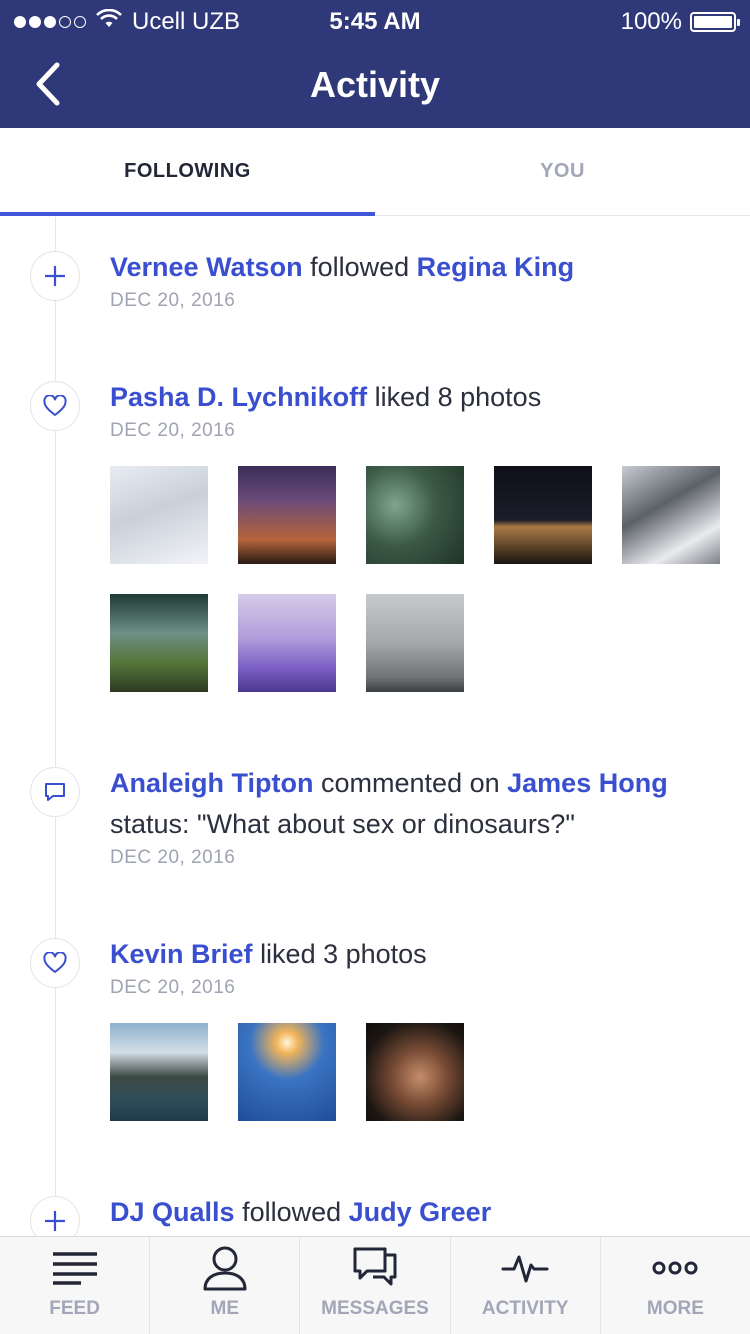 This screenshot has height=1334, width=750. I want to click on tab-you: YOU, so click(562, 171).